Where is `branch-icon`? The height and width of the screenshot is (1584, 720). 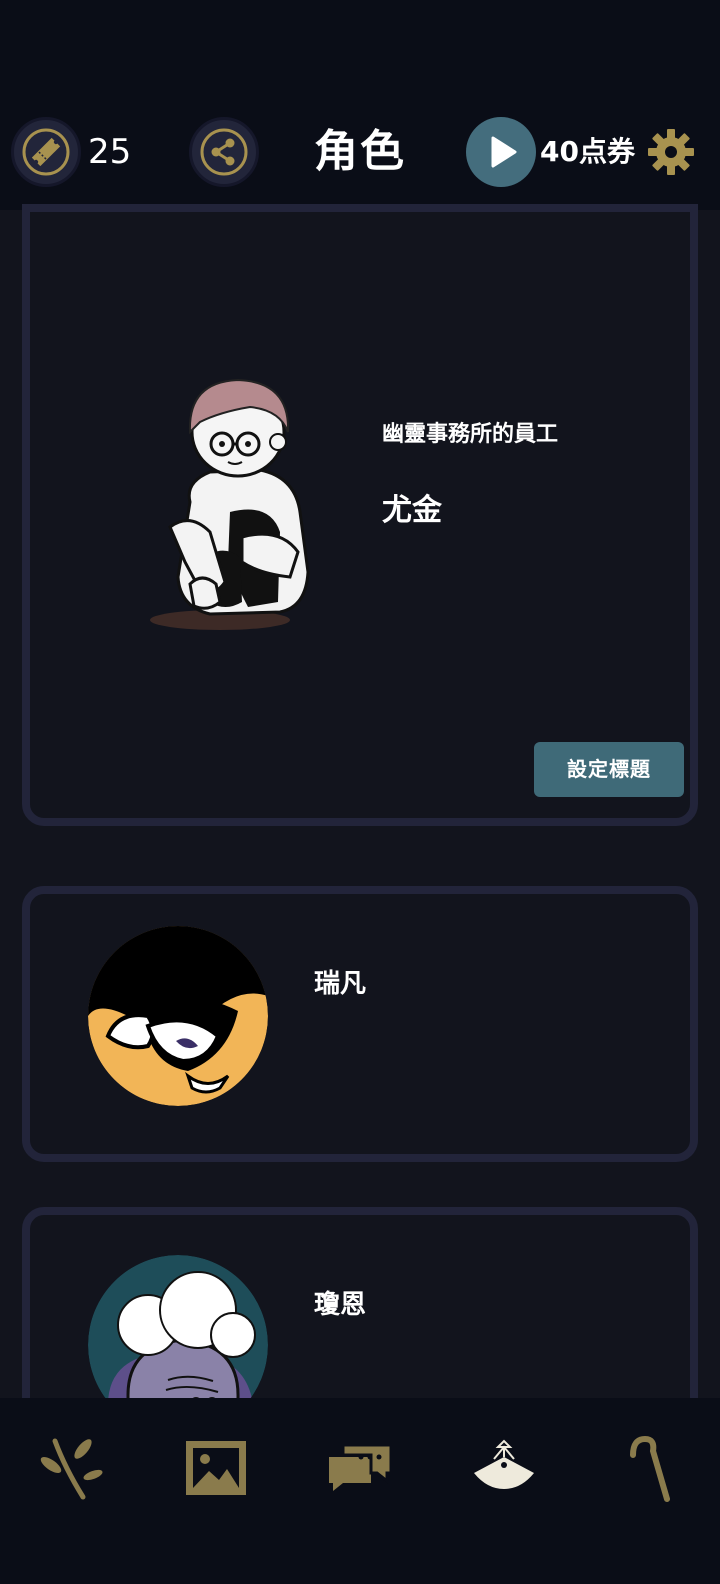 branch-icon is located at coordinates (71, 1469).